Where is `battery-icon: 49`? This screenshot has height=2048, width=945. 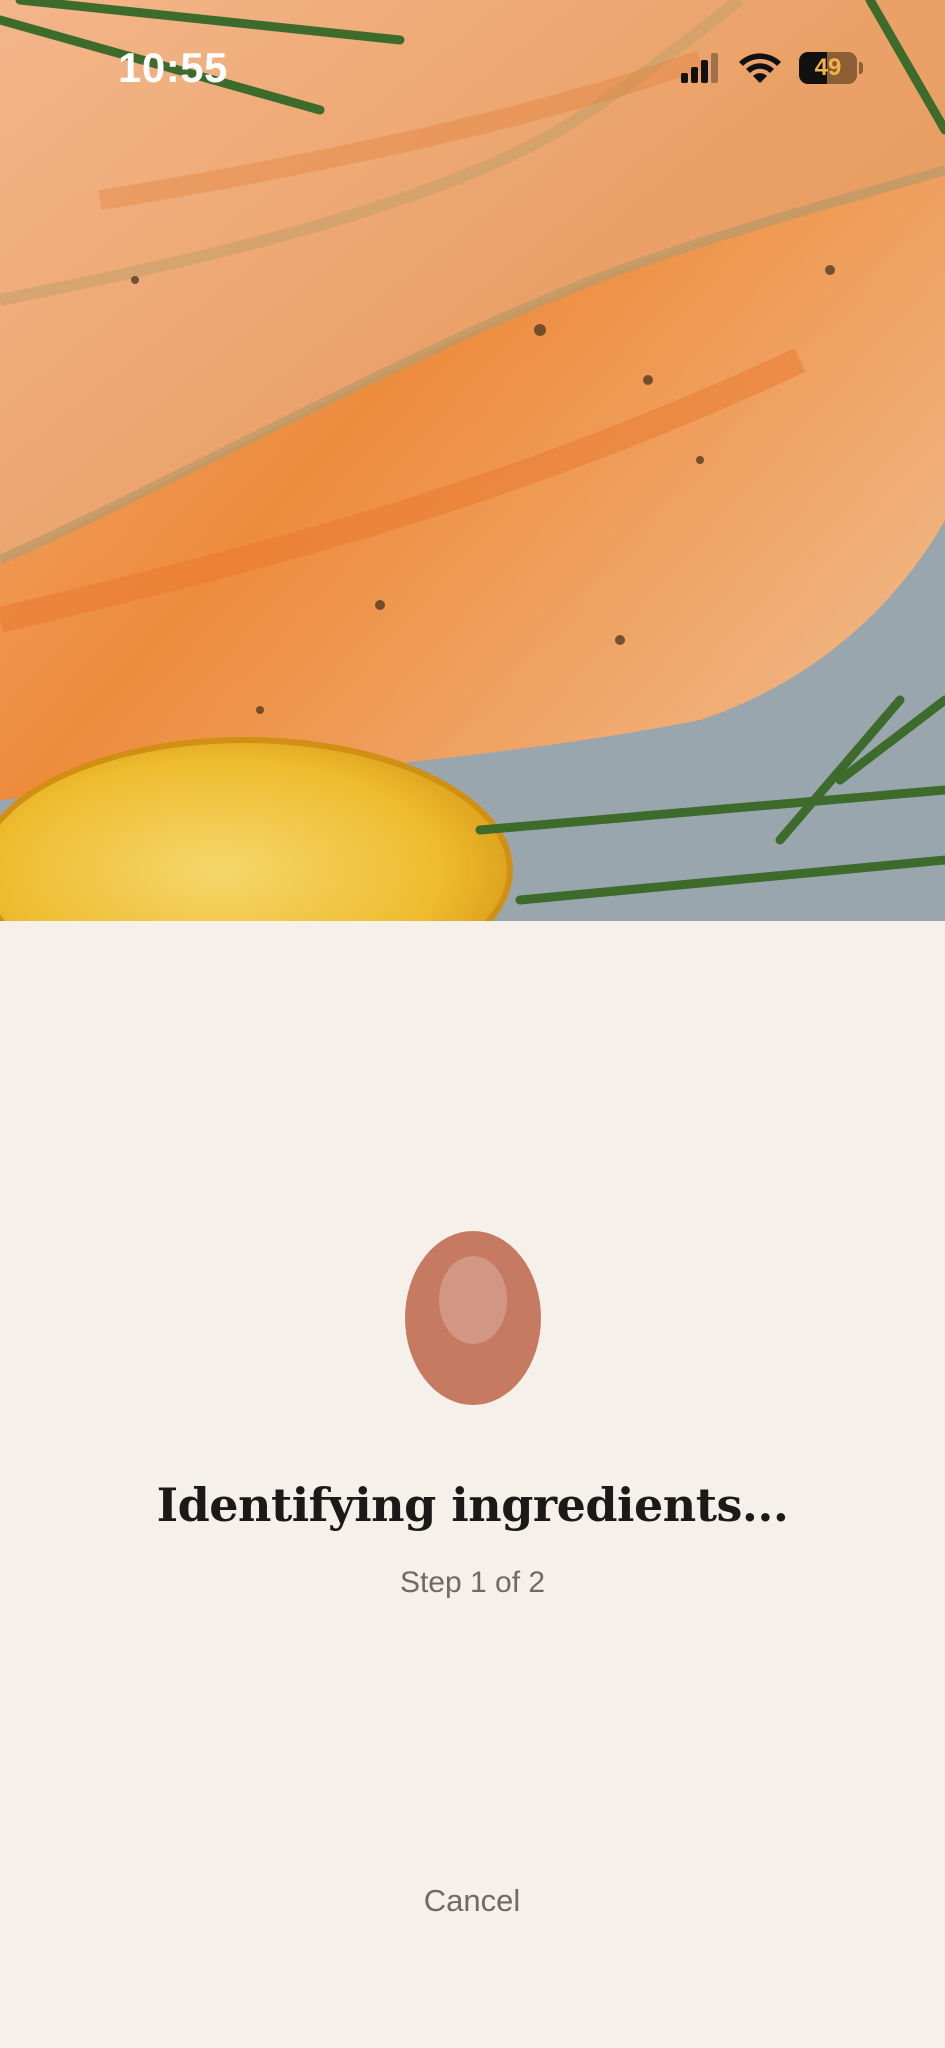 battery-icon: 49 is located at coordinates (828, 68).